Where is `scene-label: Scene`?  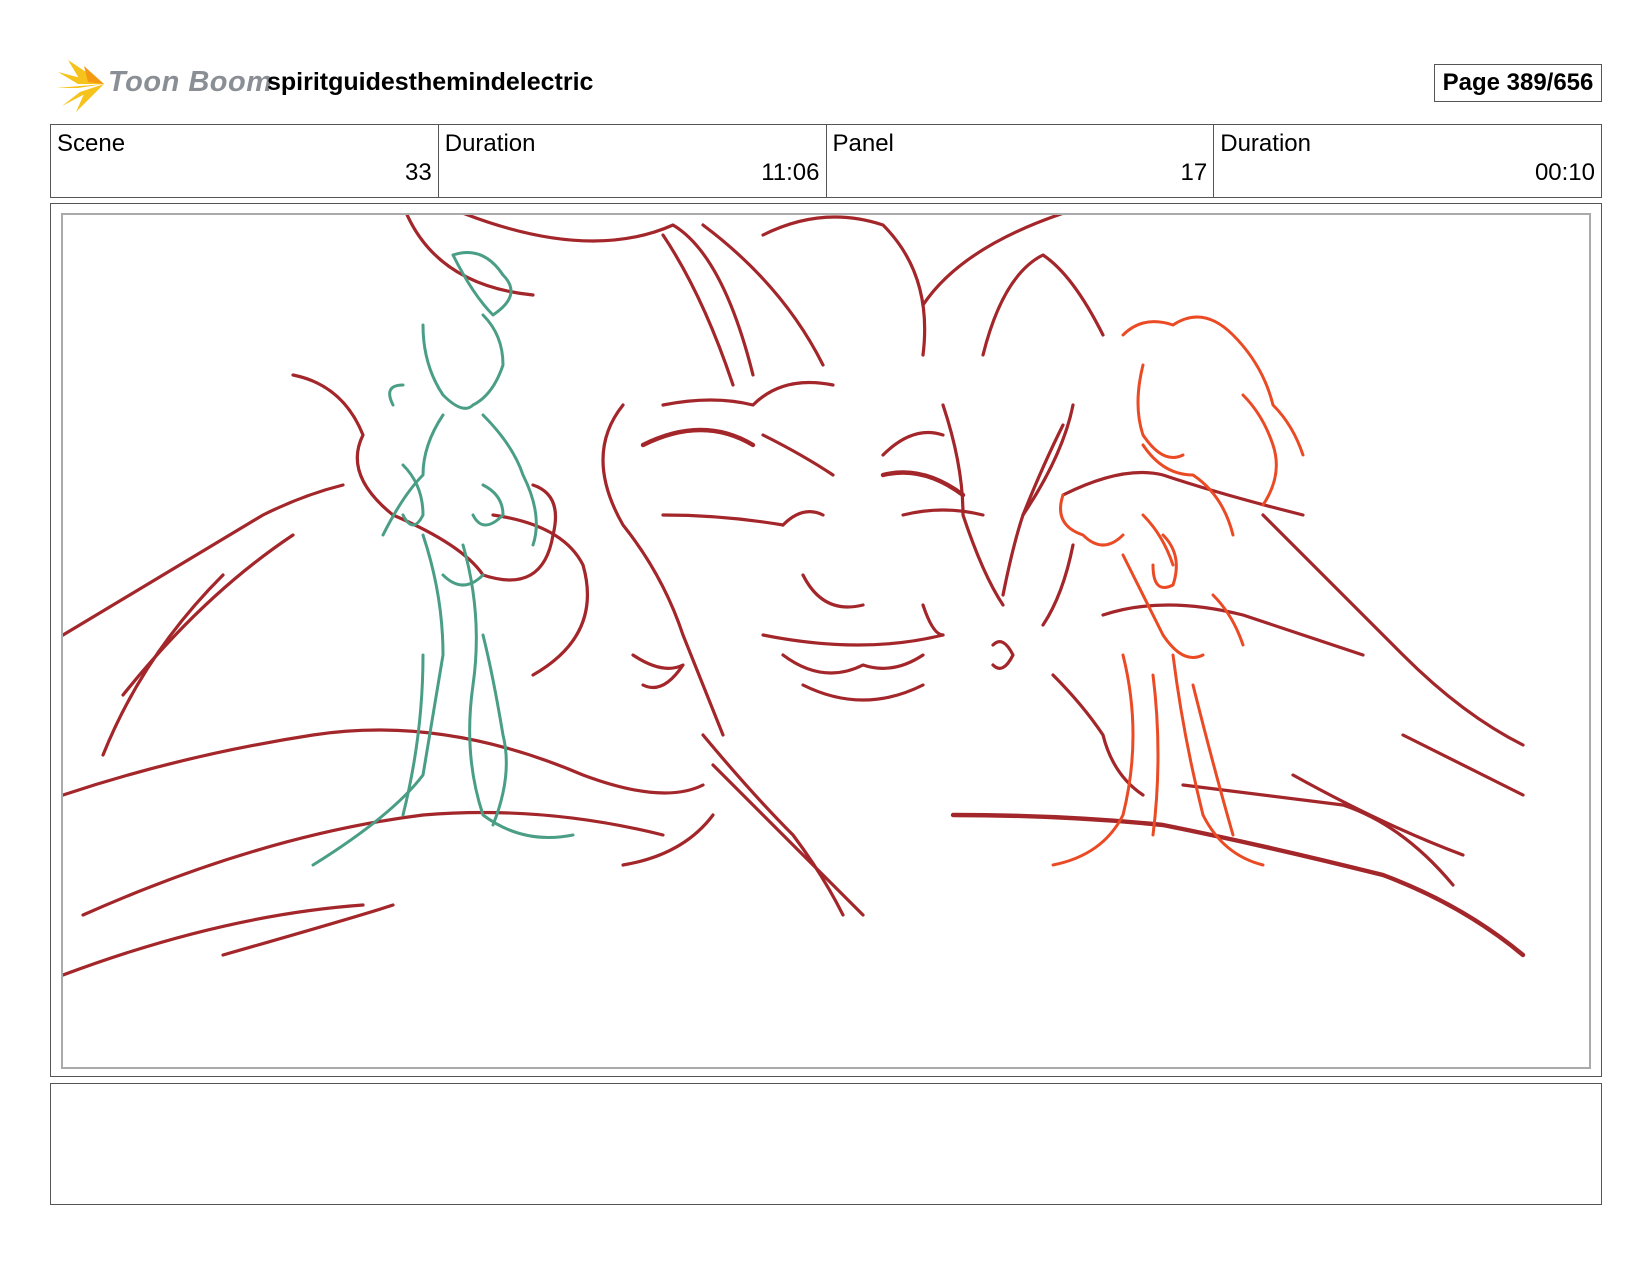
scene-label: Scene is located at coordinates (91, 143).